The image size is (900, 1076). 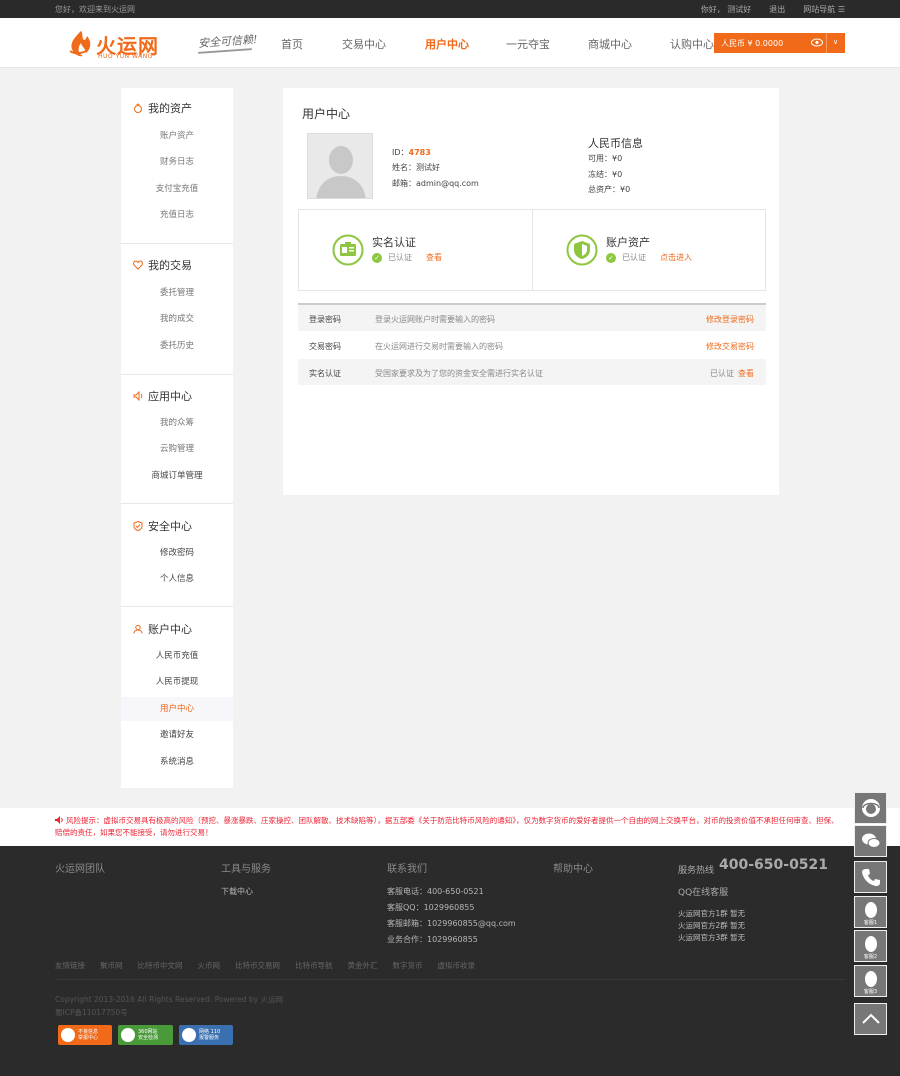 I want to click on change-login-password-link: 修改登录密码, so click(x=730, y=319).